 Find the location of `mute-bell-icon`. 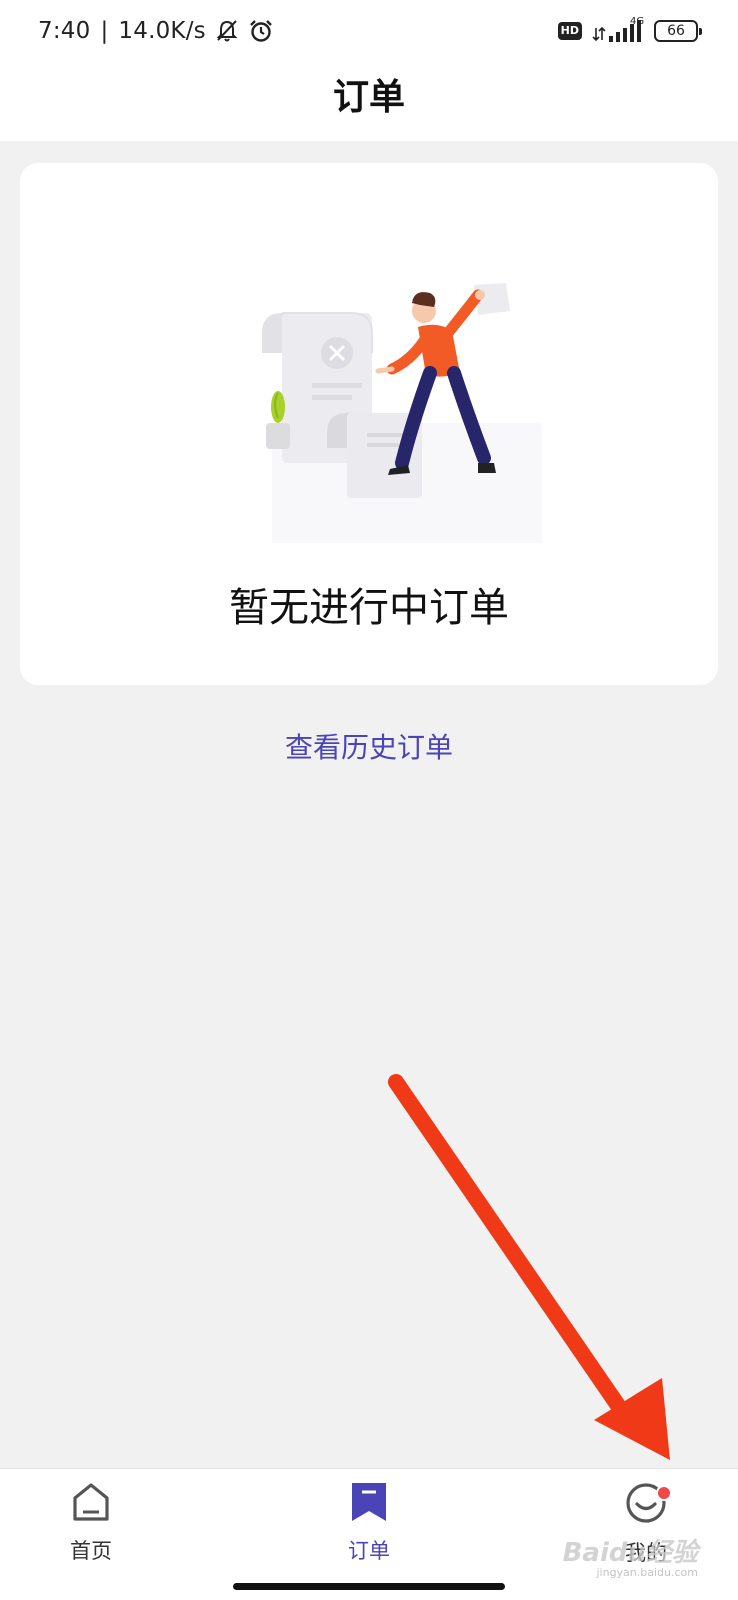

mute-bell-icon is located at coordinates (227, 31).